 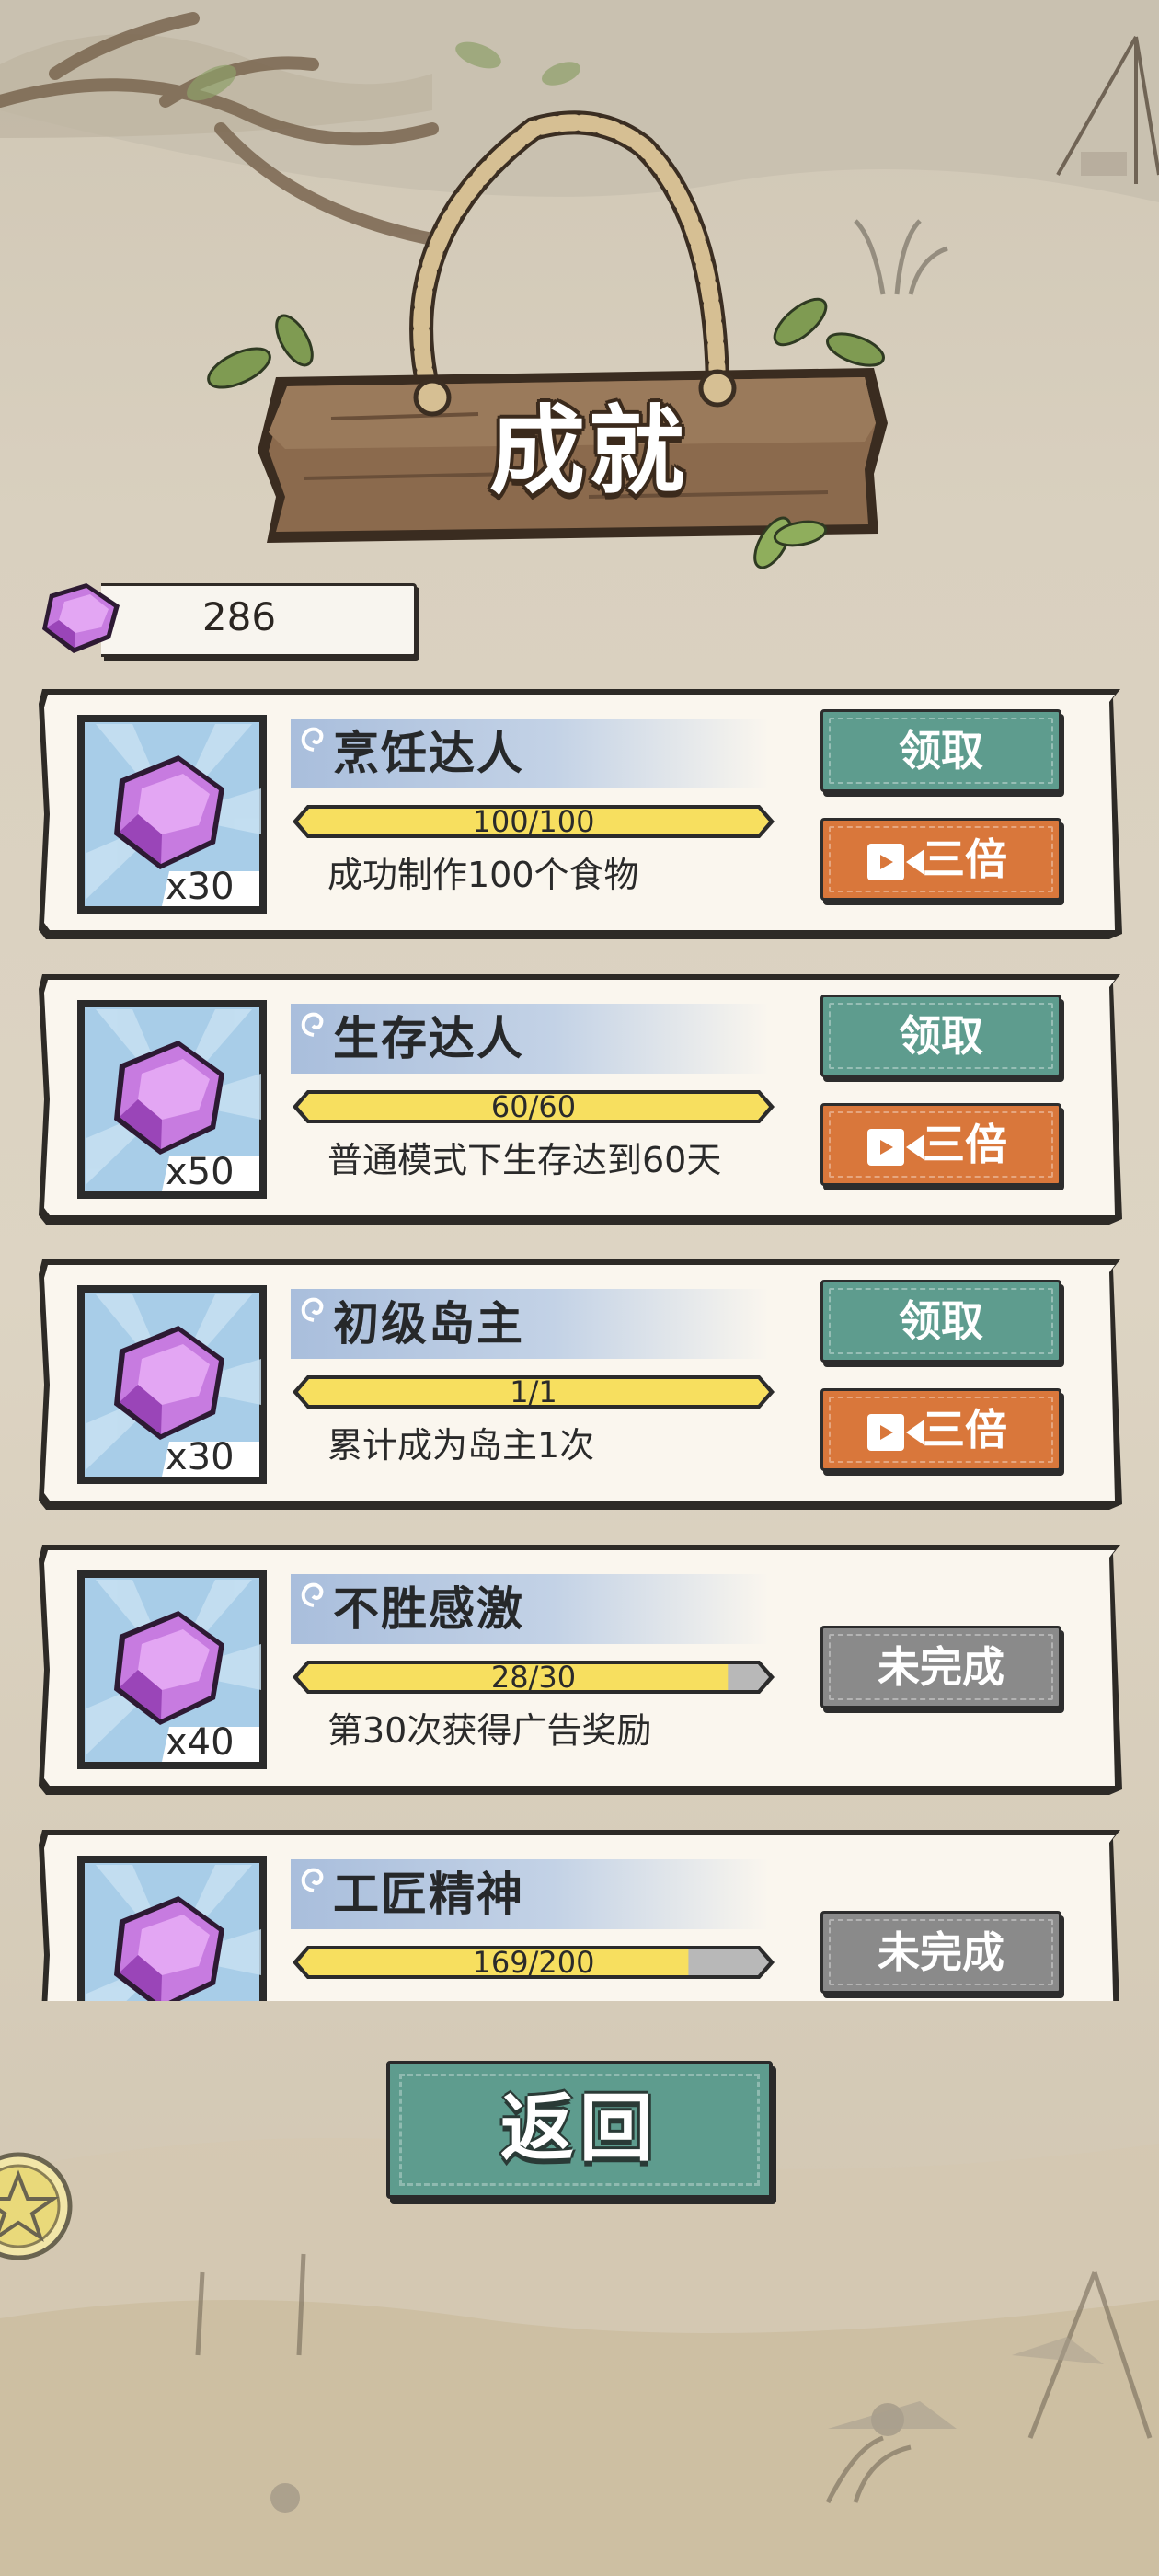 What do you see at coordinates (428, 1324) in the screenshot?
I see `achievement-title: 初级岛主` at bounding box center [428, 1324].